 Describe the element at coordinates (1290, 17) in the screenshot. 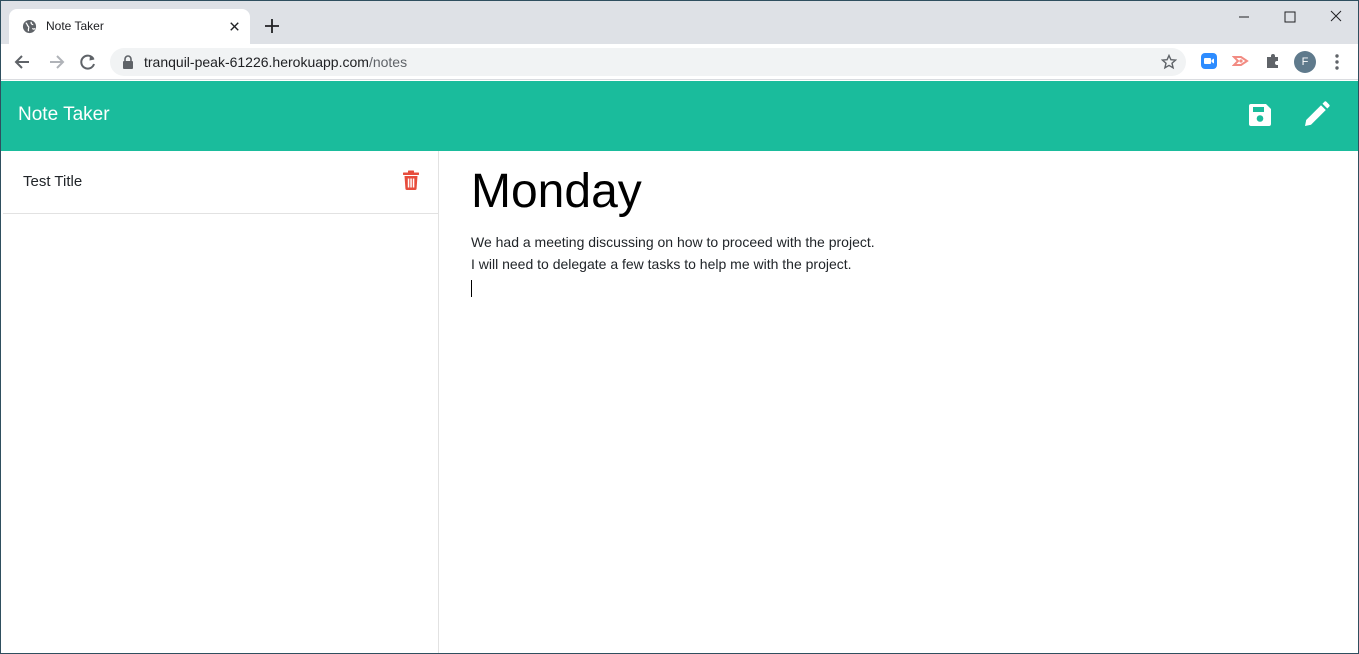

I see `maximize-icon` at that location.